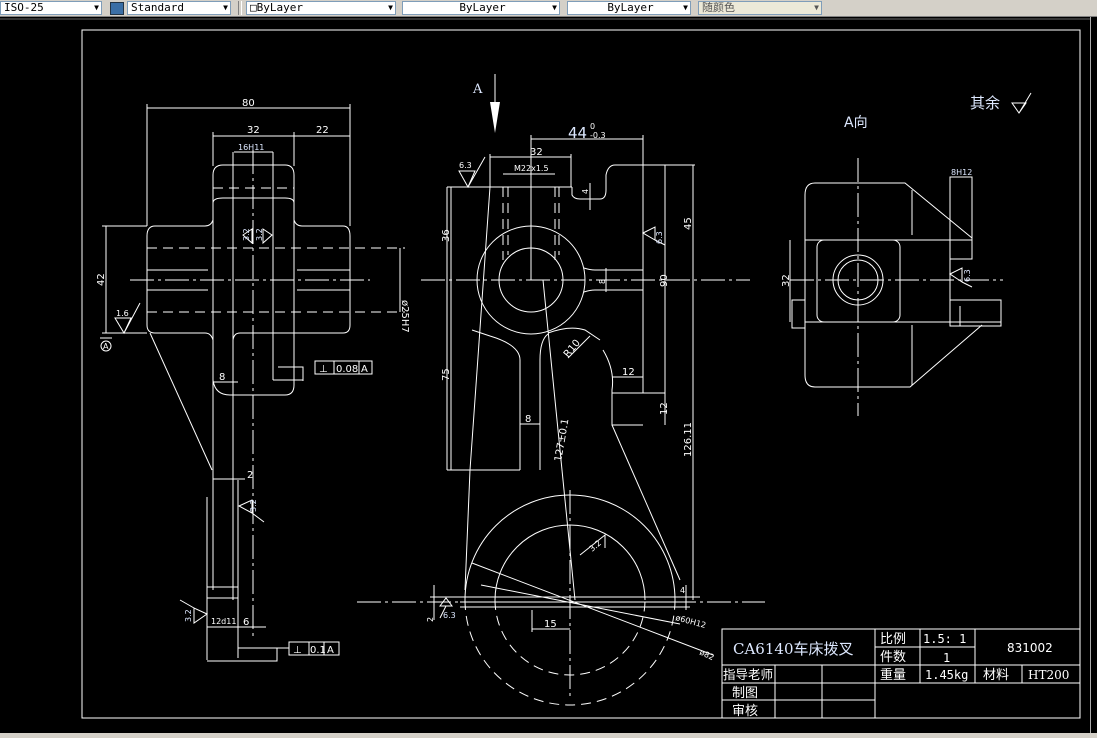  I want to click on textstyle-value: Standard, so click(157, 7).